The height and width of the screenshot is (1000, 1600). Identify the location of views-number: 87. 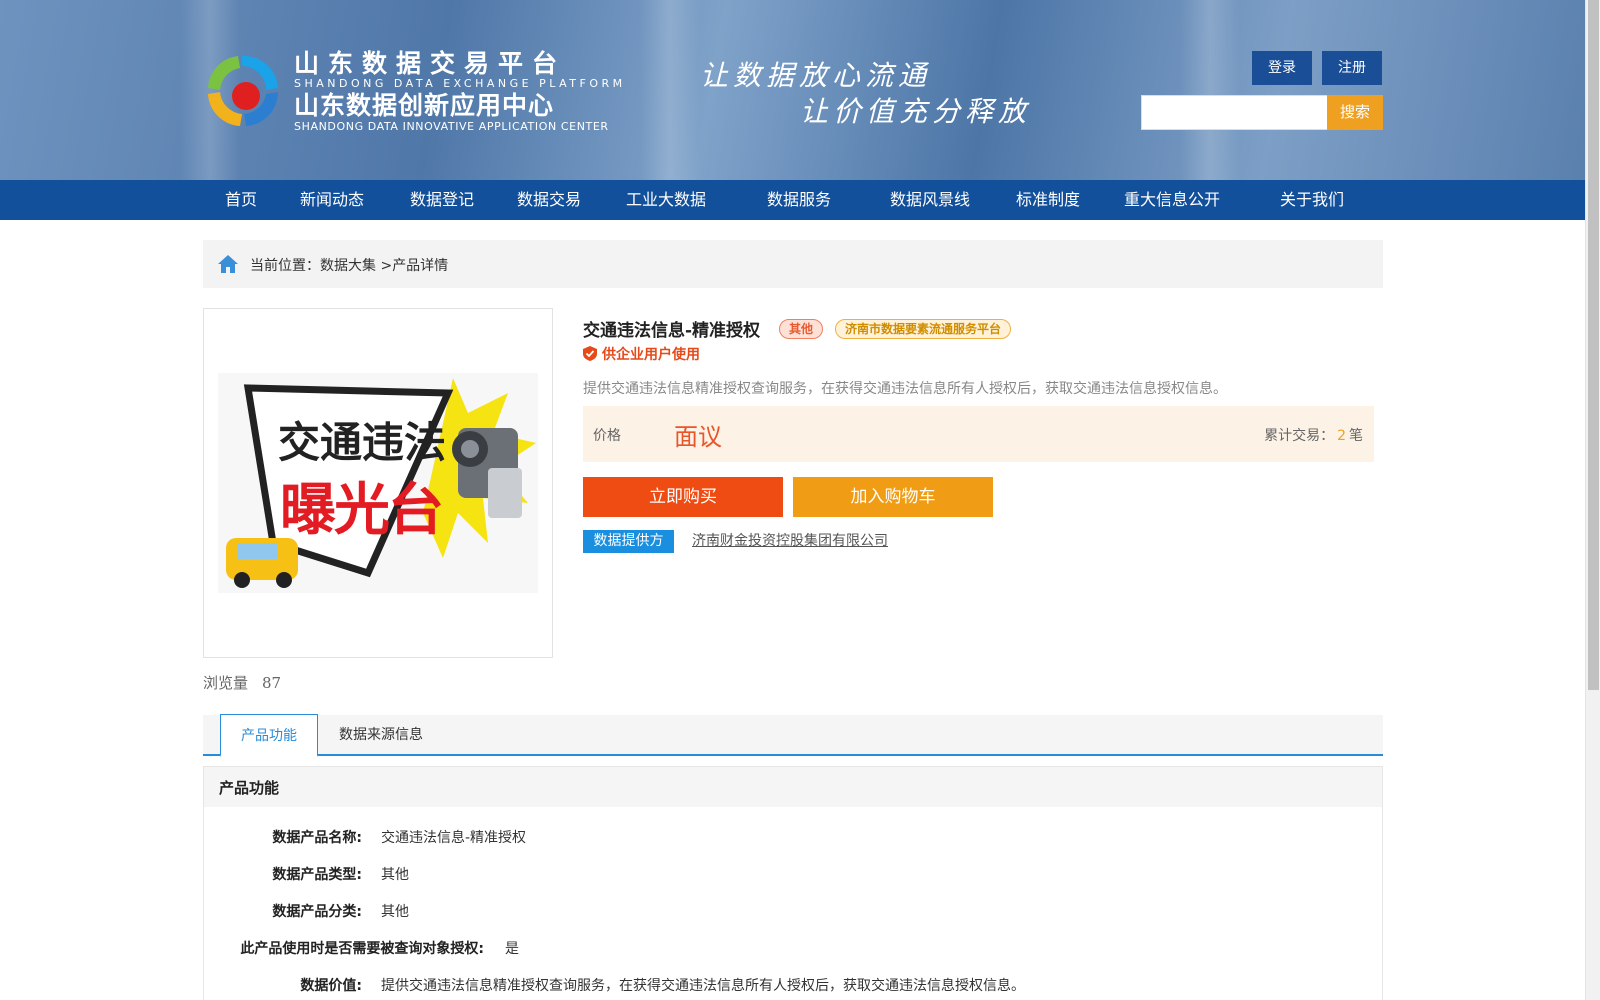
(272, 683).